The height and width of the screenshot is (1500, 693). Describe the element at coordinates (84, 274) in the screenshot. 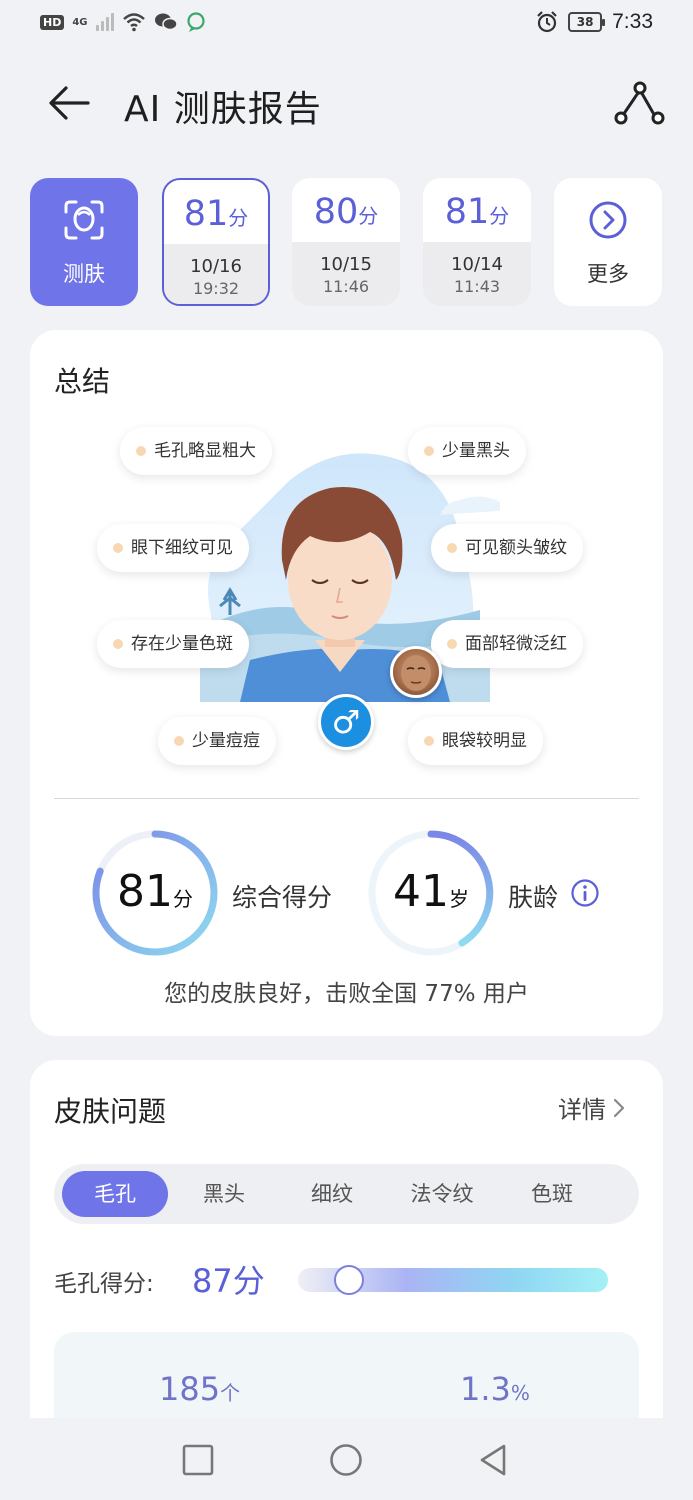

I see `scan-label: 测肤` at that location.